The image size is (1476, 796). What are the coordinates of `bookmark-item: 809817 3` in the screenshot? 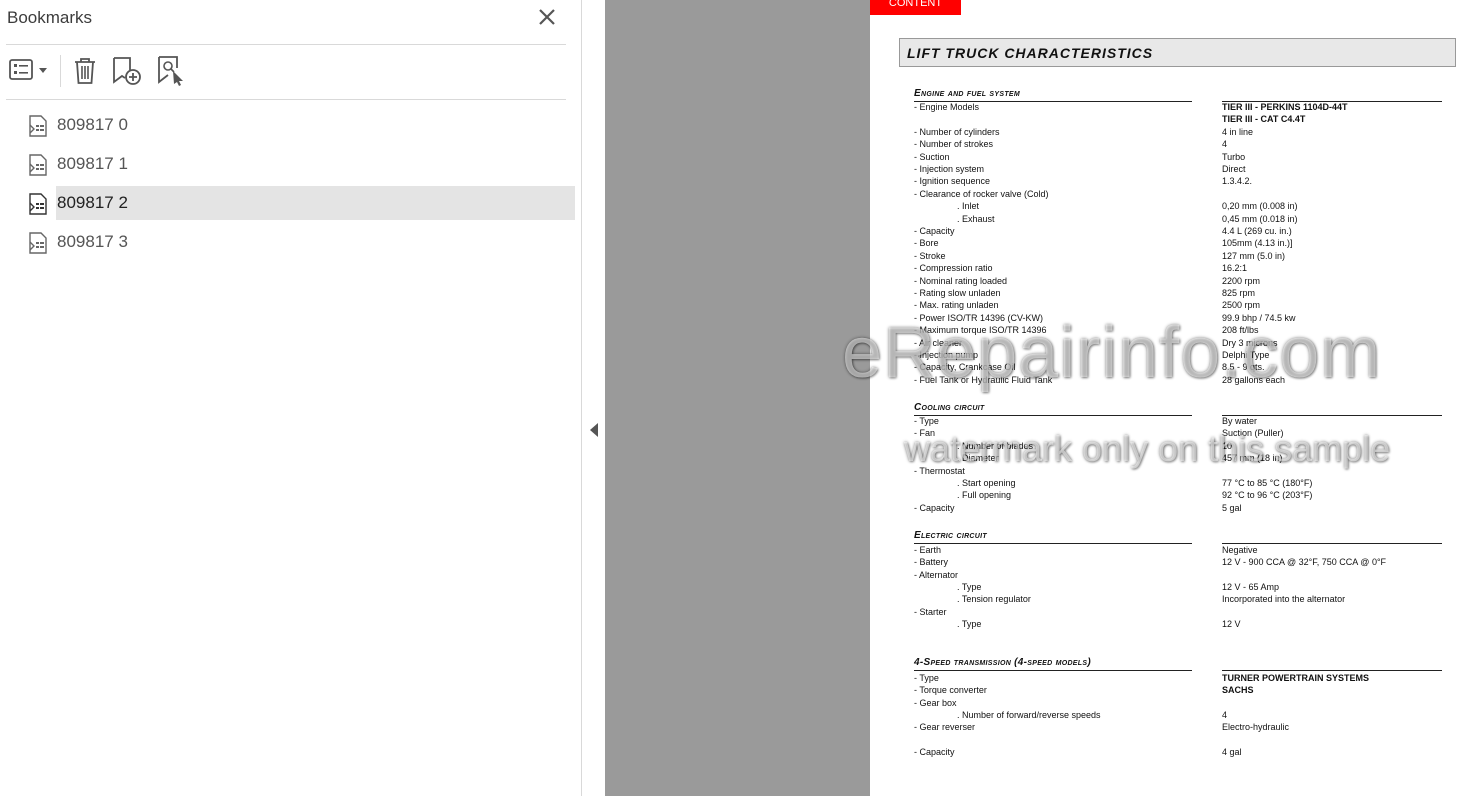 It's located at (300, 242).